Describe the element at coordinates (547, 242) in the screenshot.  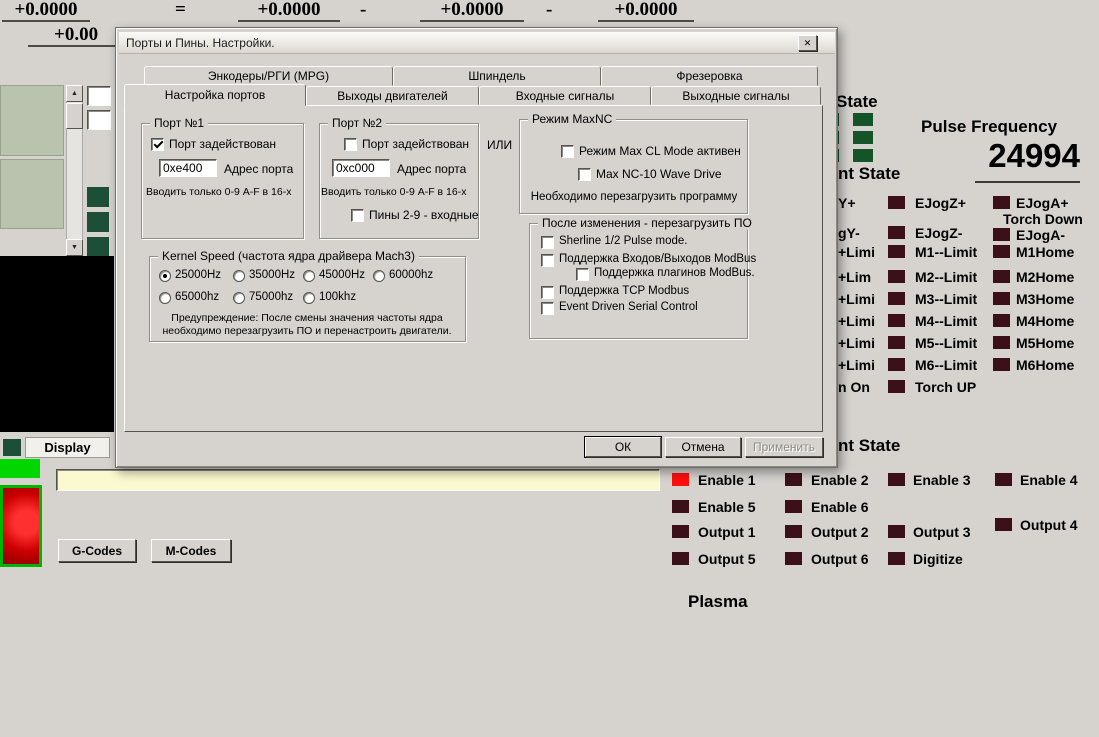
I see `sherline-pulse-checkbox` at that location.